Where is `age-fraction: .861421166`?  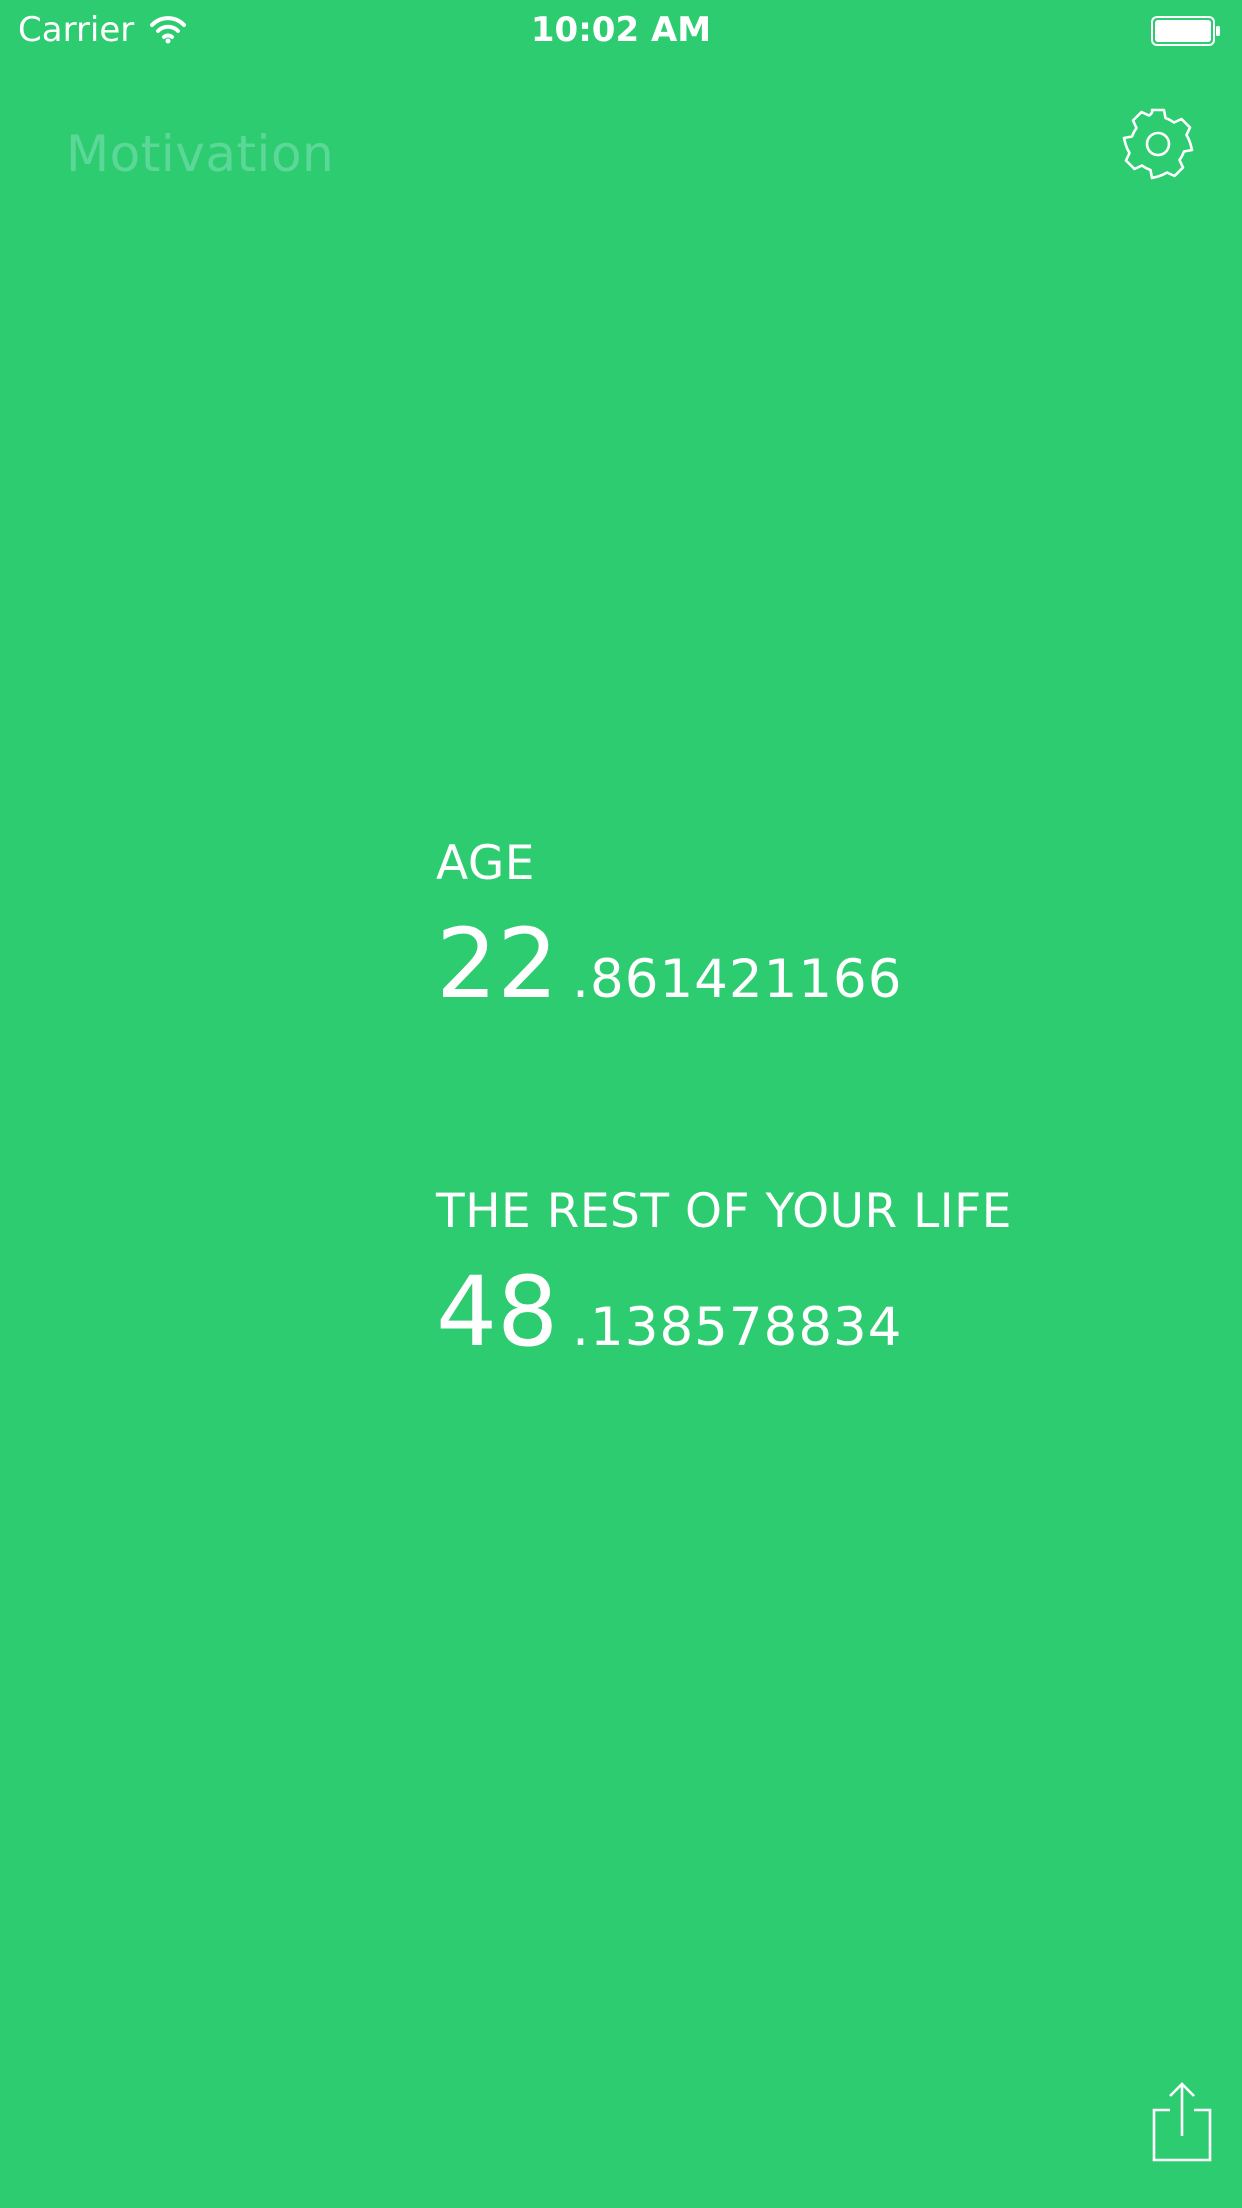
age-fraction: .861421166 is located at coordinates (737, 979).